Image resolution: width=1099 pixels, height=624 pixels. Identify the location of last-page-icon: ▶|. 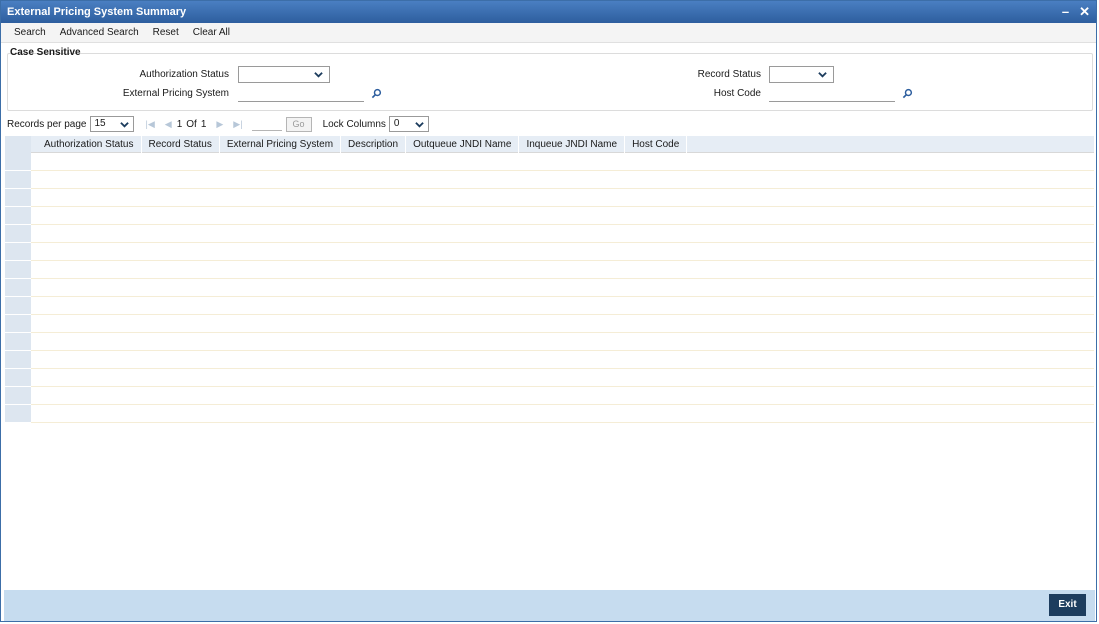
(237, 124).